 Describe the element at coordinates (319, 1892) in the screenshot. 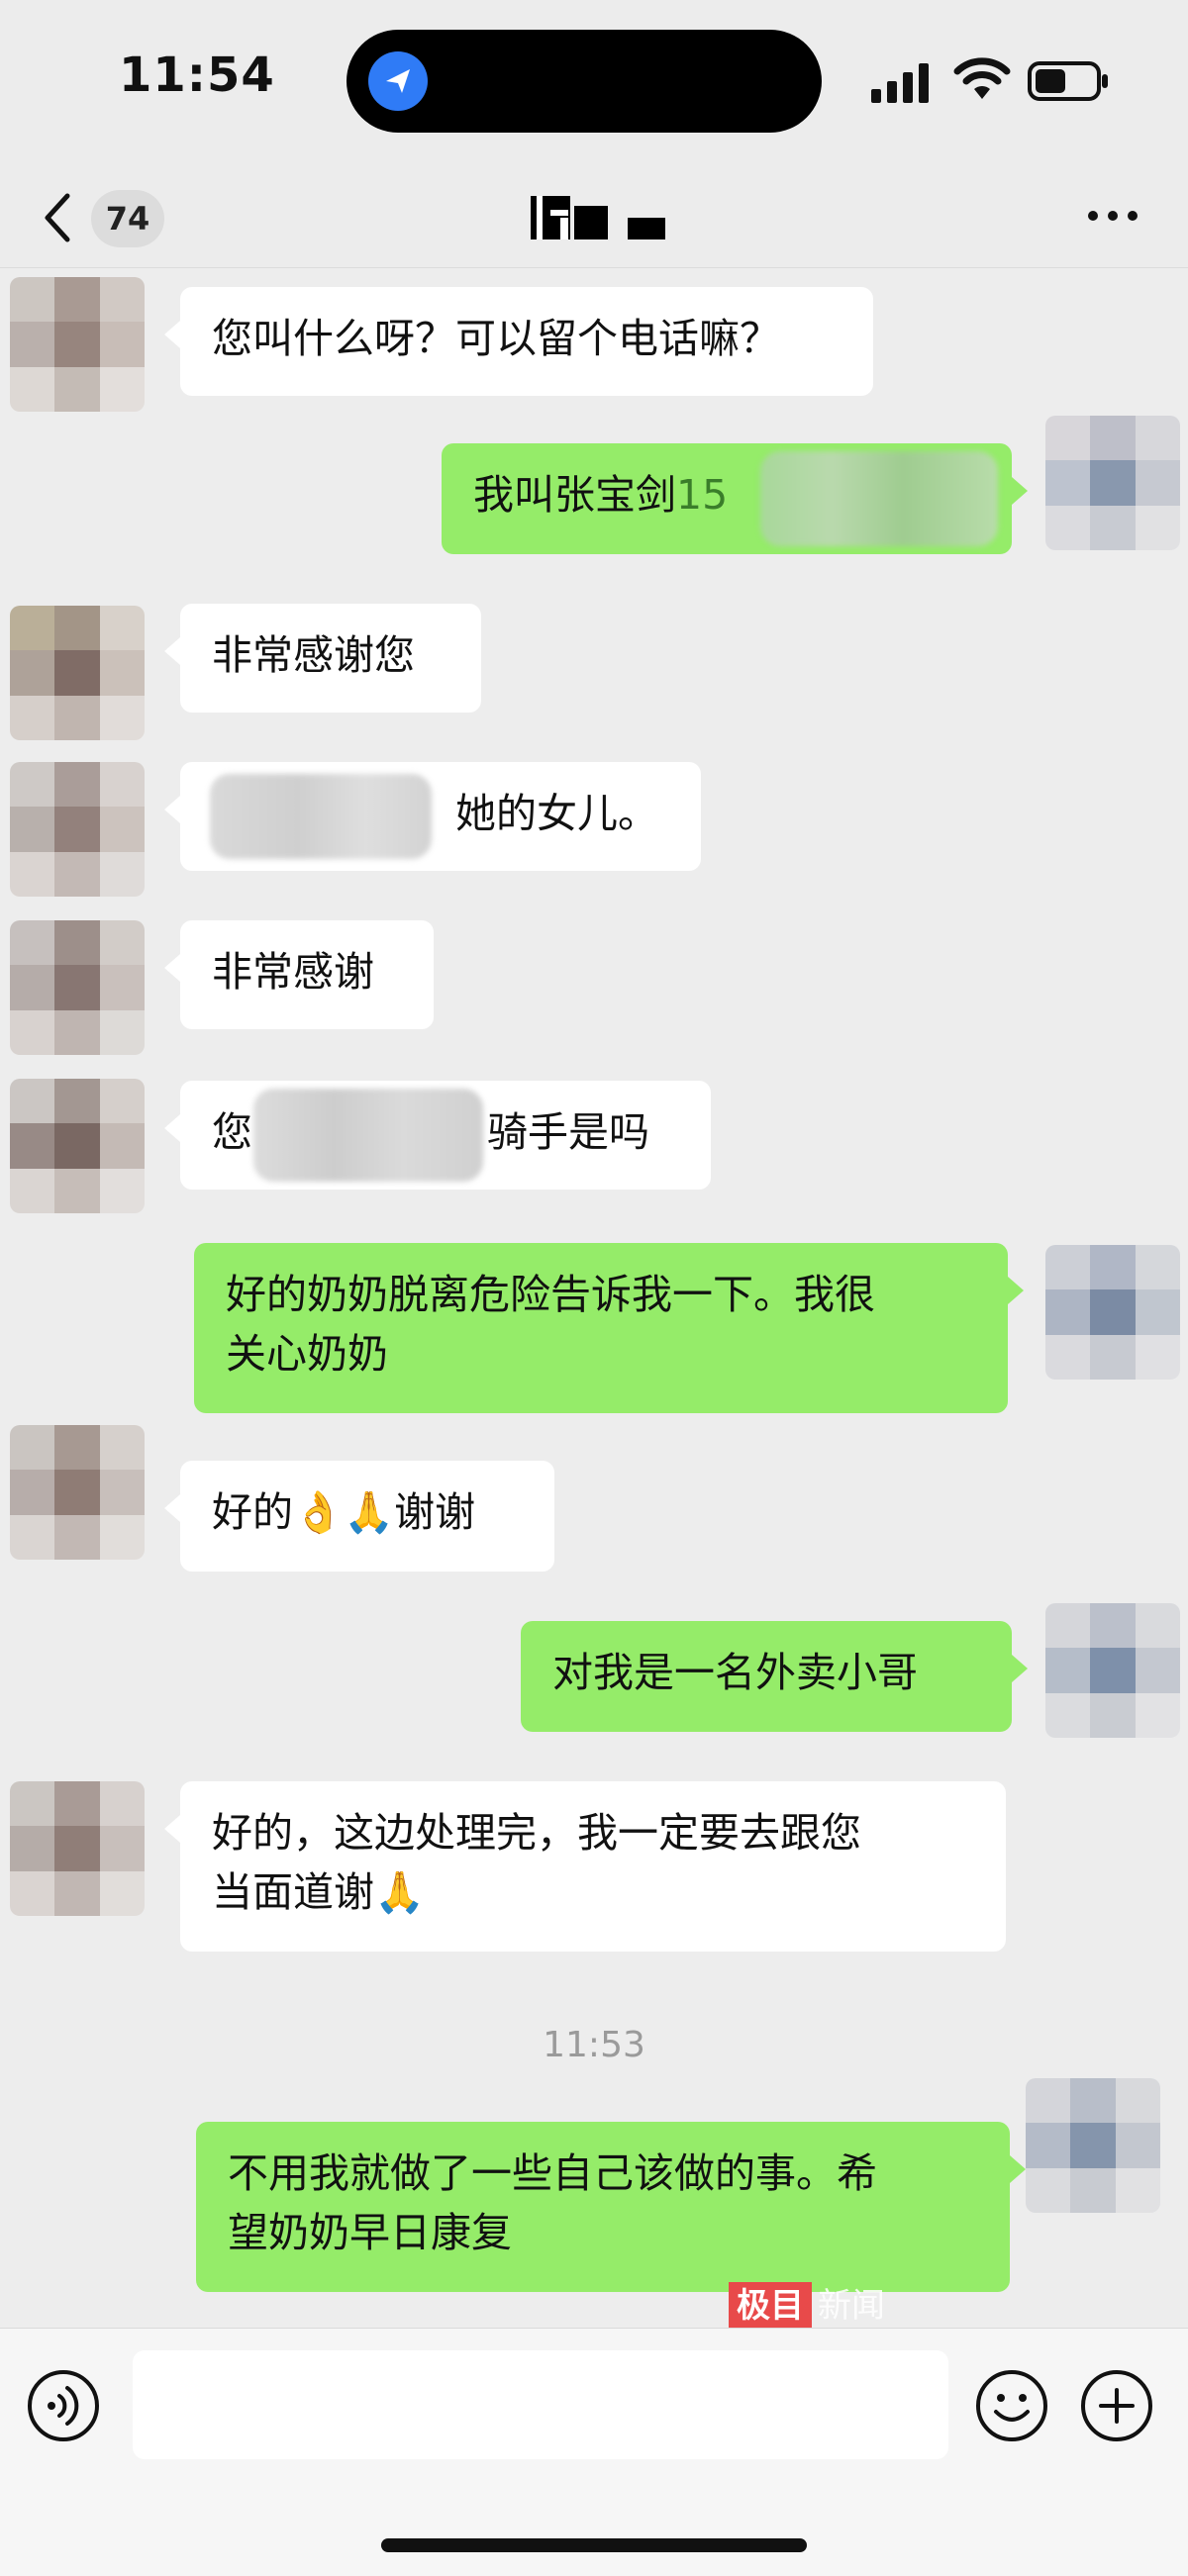

I see `message-text-line: 当面道谢🙏` at that location.